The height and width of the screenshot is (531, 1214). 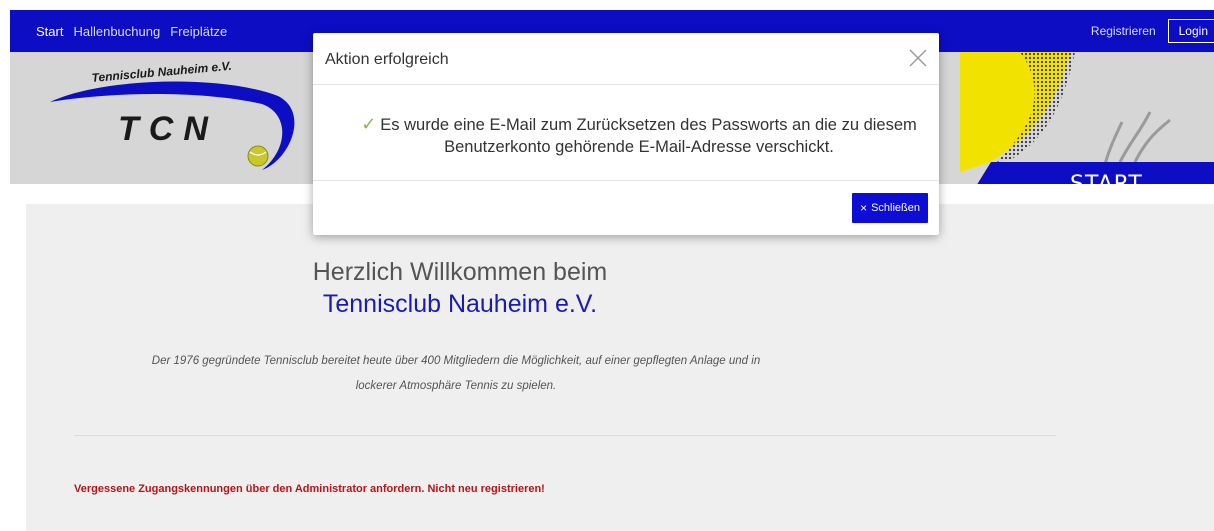 What do you see at coordinates (460, 304) in the screenshot?
I see `club-name-heading: Tennisclub Nauheim e.V.` at bounding box center [460, 304].